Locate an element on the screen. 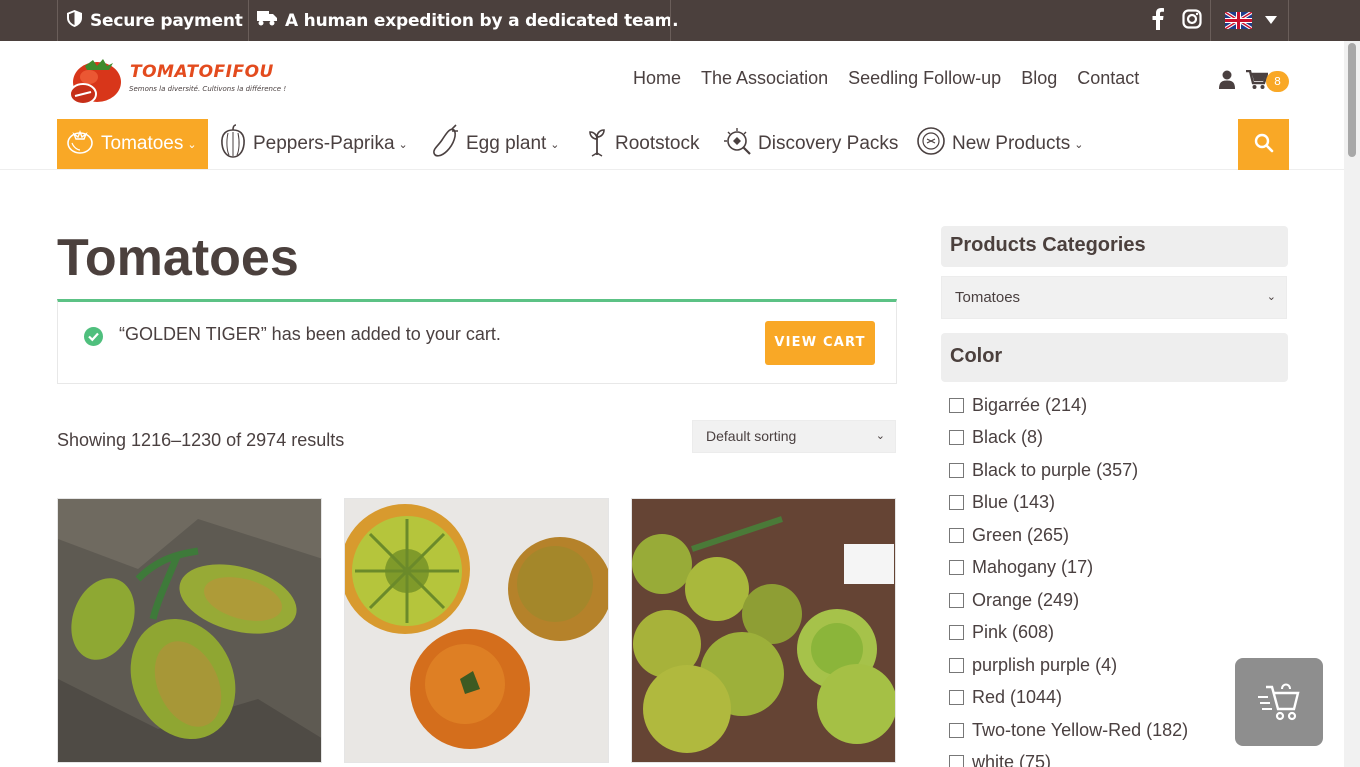 This screenshot has height=767, width=1360. facebook-icon is located at coordinates (1158, 19).